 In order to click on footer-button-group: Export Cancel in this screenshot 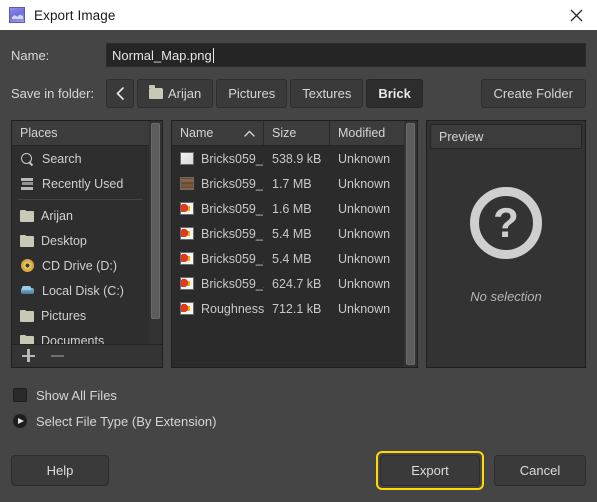, I will do `click(481, 470)`.